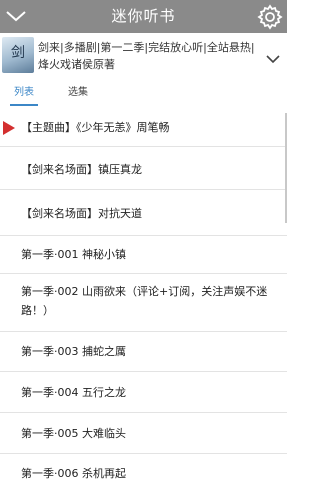 The width and height of the screenshot is (320, 490). I want to click on track-title: 【剑来名场面】对抗天道, so click(81, 213).